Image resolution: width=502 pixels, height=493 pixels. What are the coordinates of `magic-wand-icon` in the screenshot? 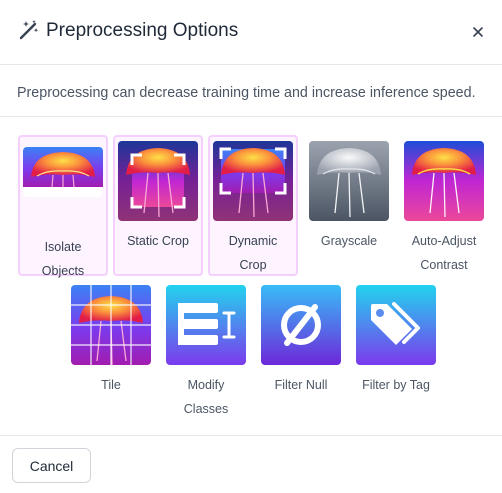 It's located at (29, 30).